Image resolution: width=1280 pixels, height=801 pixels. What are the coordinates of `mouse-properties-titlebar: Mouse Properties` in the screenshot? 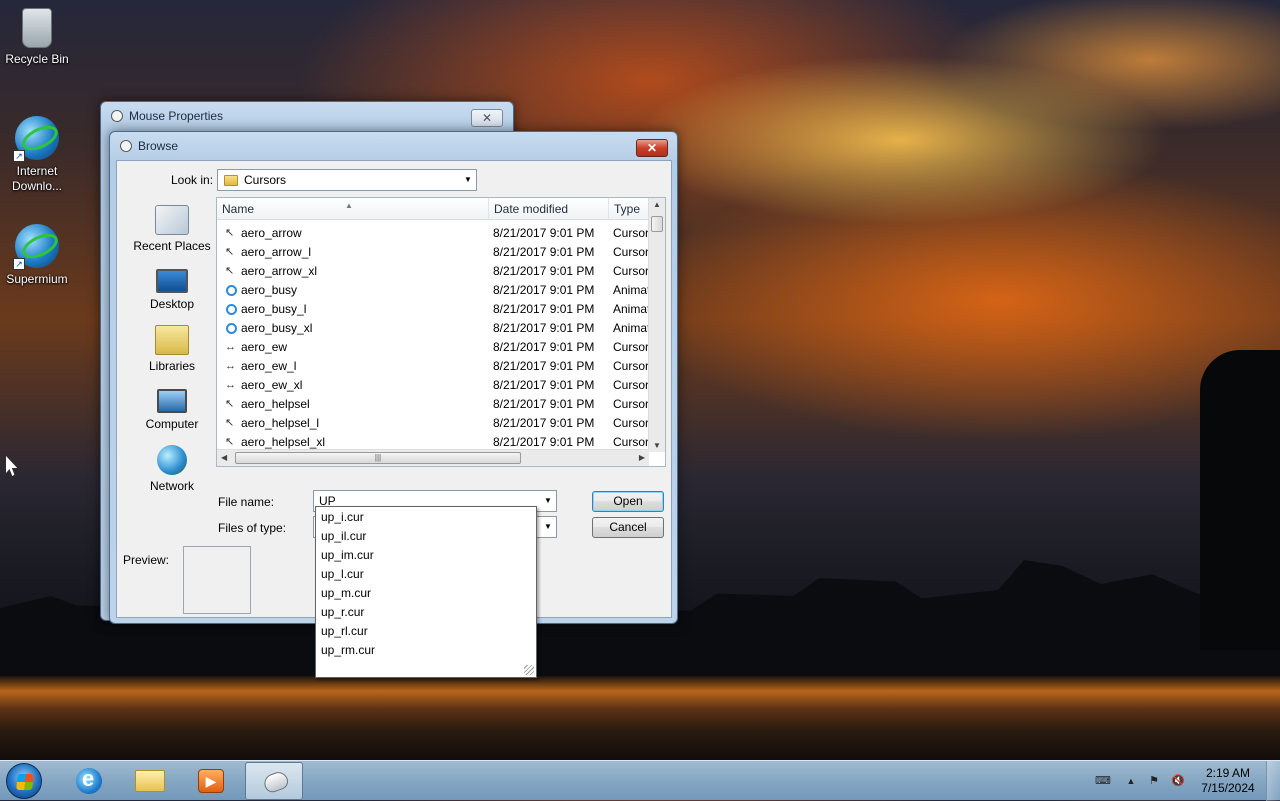 It's located at (166, 116).